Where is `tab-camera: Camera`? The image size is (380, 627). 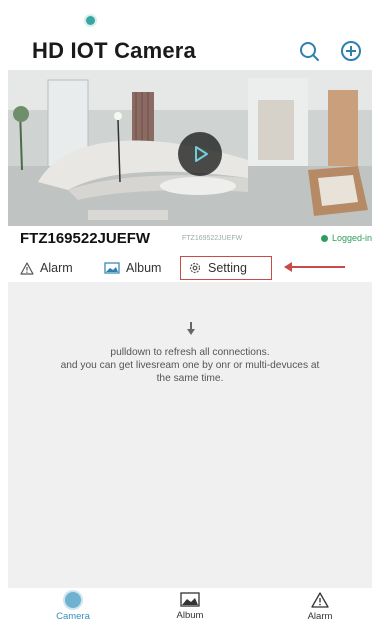 tab-camera: Camera is located at coordinates (73, 607).